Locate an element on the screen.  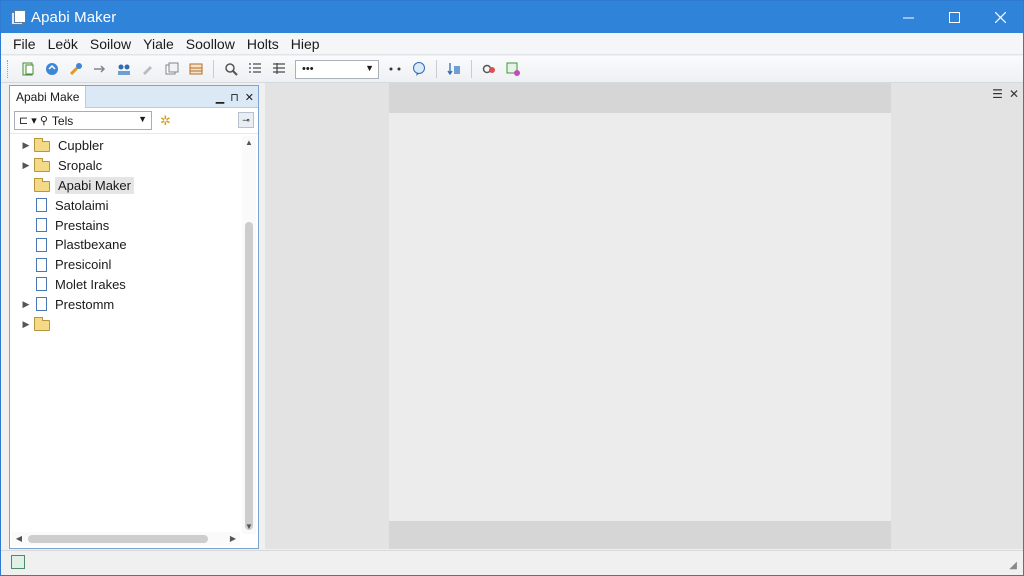
tree-item-label: Molet Irakes is located at coordinates (90, 284).